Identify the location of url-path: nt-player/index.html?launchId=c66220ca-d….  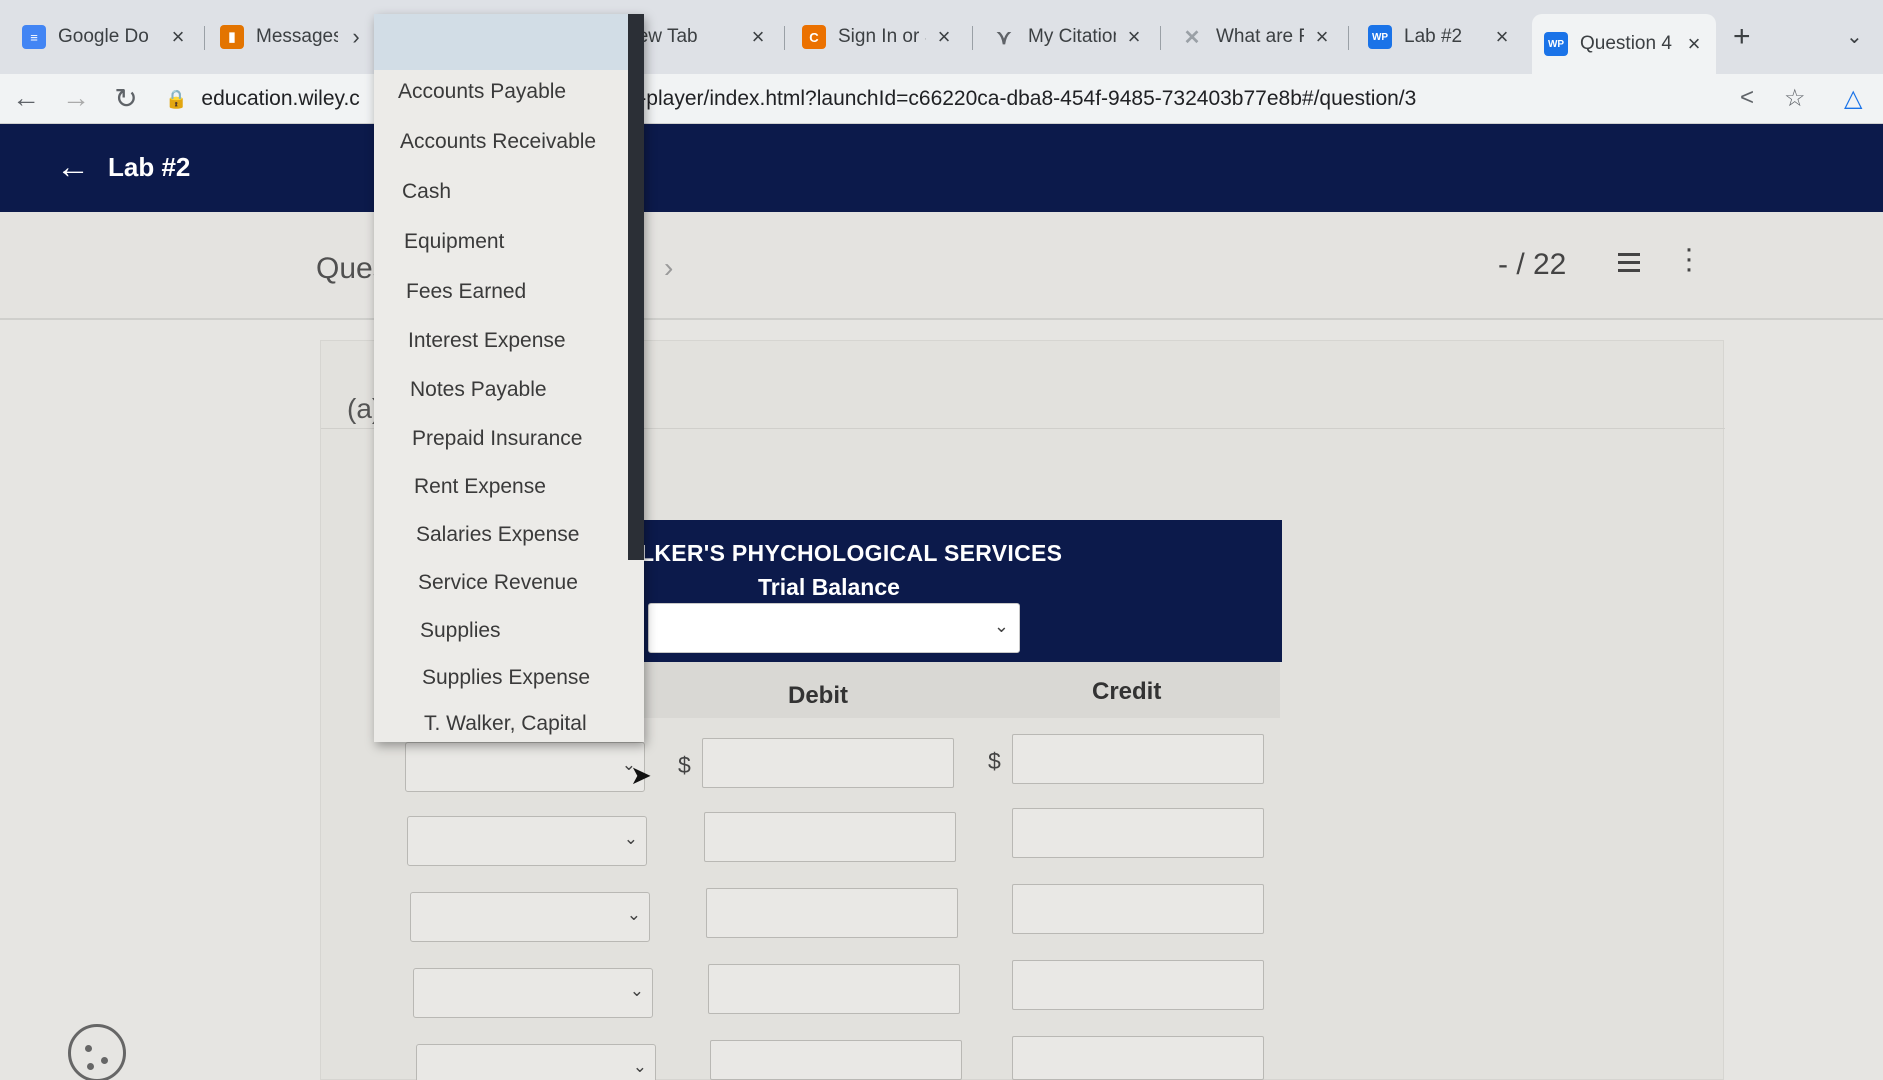
(1019, 98).